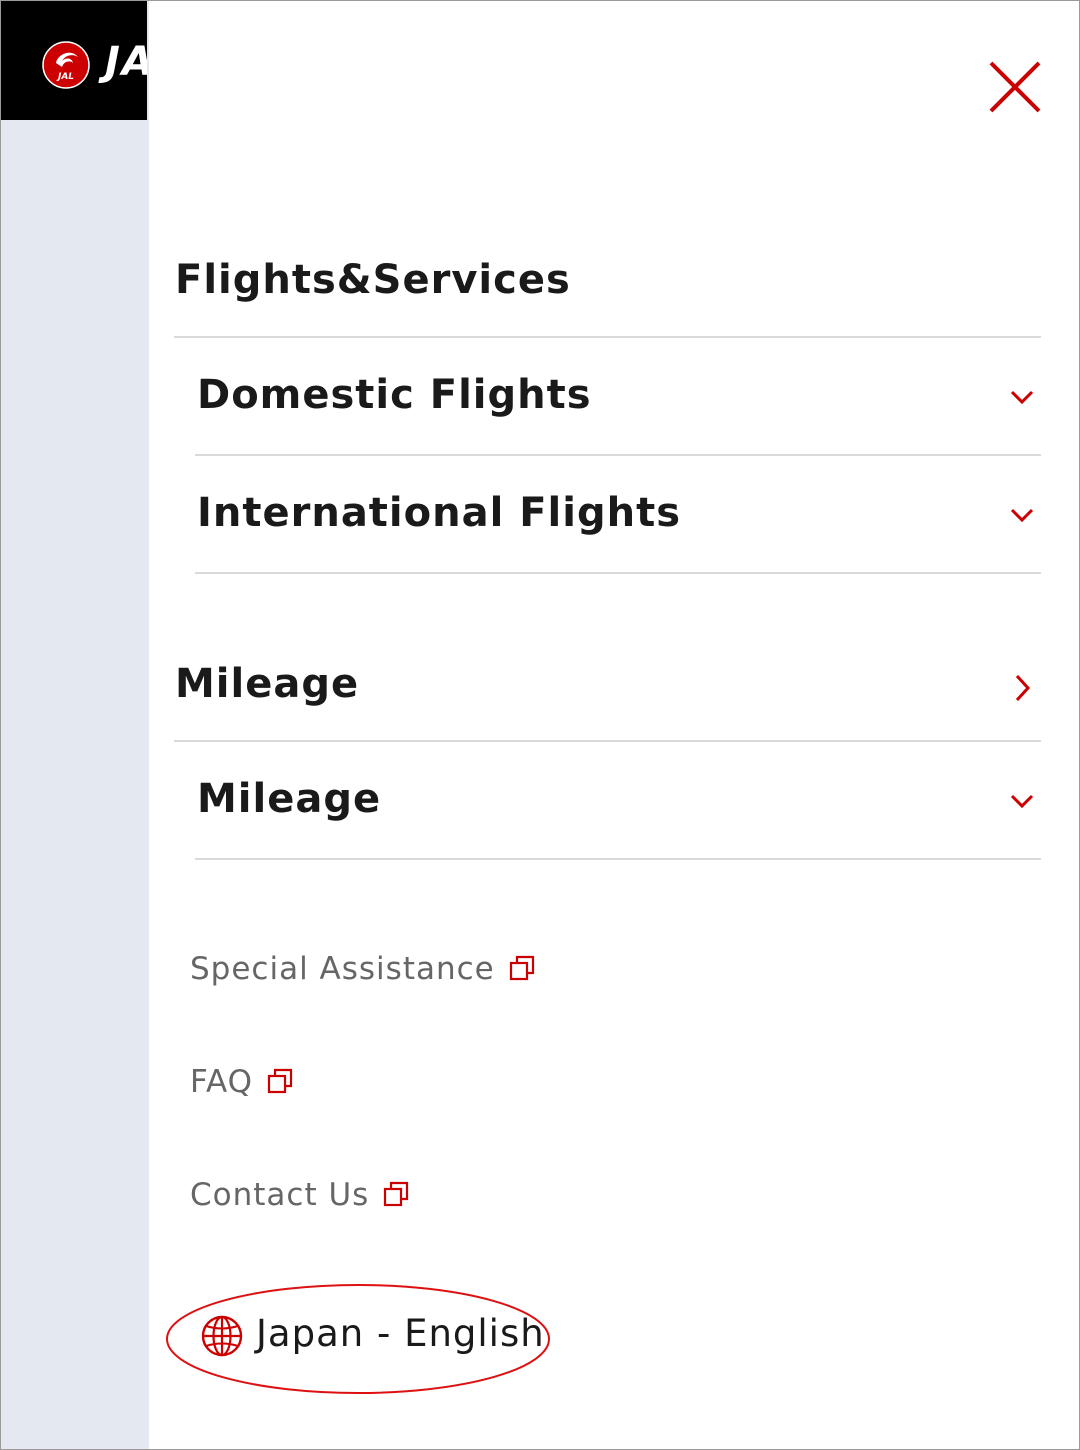  Describe the element at coordinates (394, 395) in the screenshot. I see `nav-item-label: Domestic Flights` at that location.